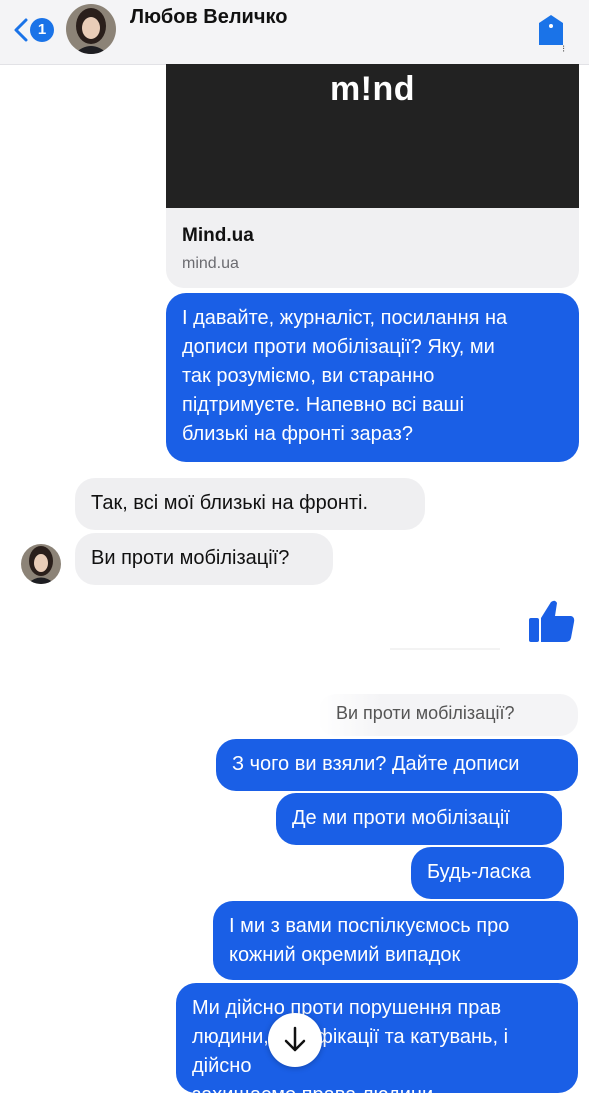 The image size is (589, 1110). I want to click on avatar, so click(91, 29).